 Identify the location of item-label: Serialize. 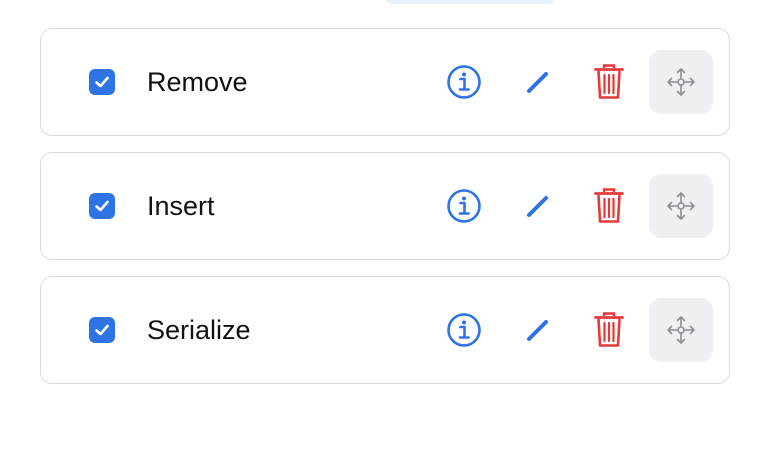
(199, 330).